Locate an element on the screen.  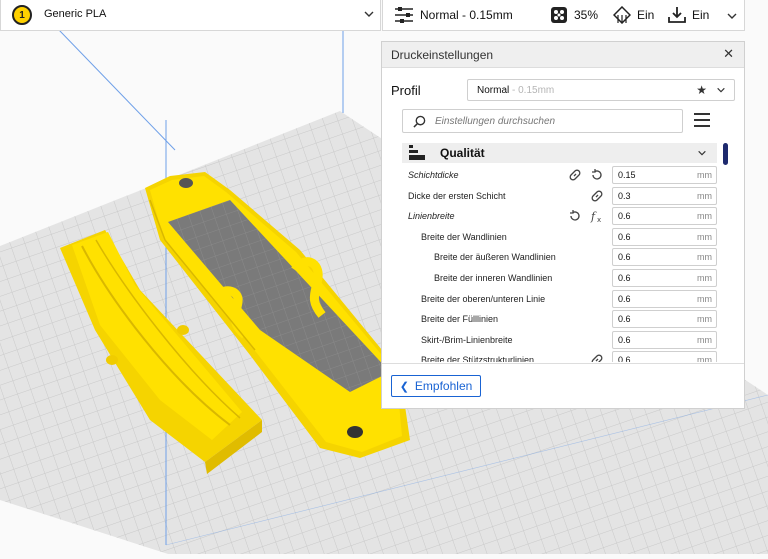
setting-row: Breite der inneren Wandlinien 0.6 mm is located at coordinates (559, 279).